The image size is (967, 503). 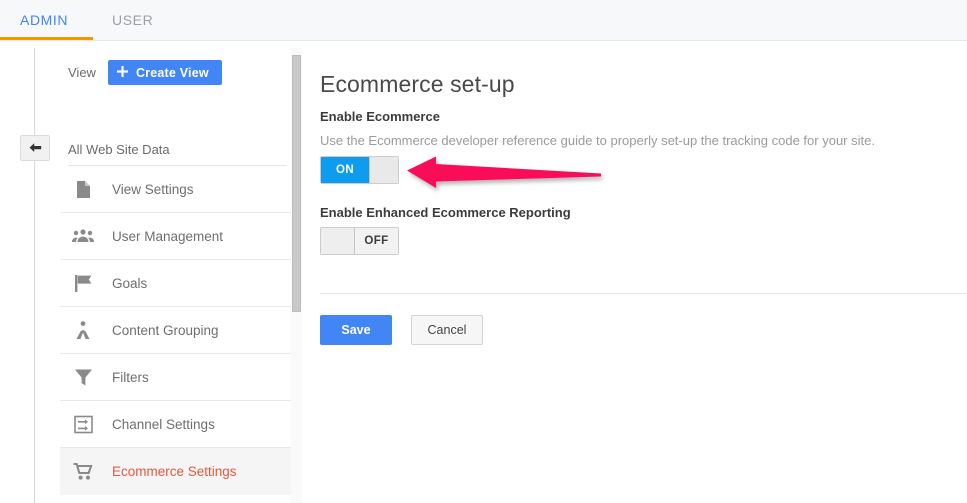 I want to click on sidebar-item-content-grouping: Content Grouping, so click(x=176, y=330).